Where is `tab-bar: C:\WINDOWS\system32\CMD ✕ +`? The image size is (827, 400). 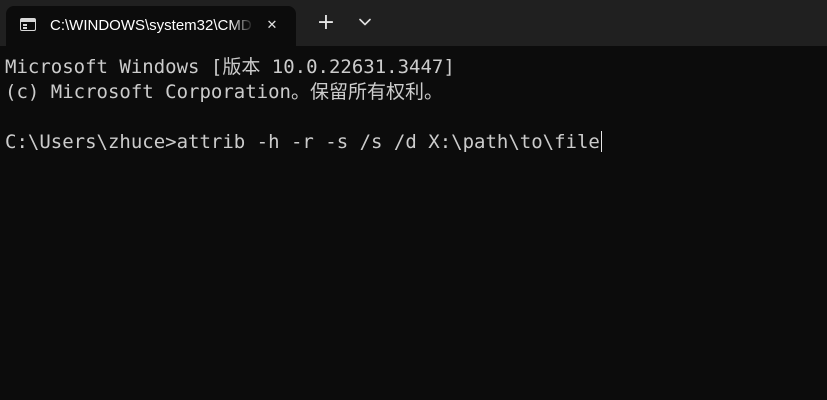 tab-bar: C:\WINDOWS\system32\CMD ✕ + is located at coordinates (413, 23).